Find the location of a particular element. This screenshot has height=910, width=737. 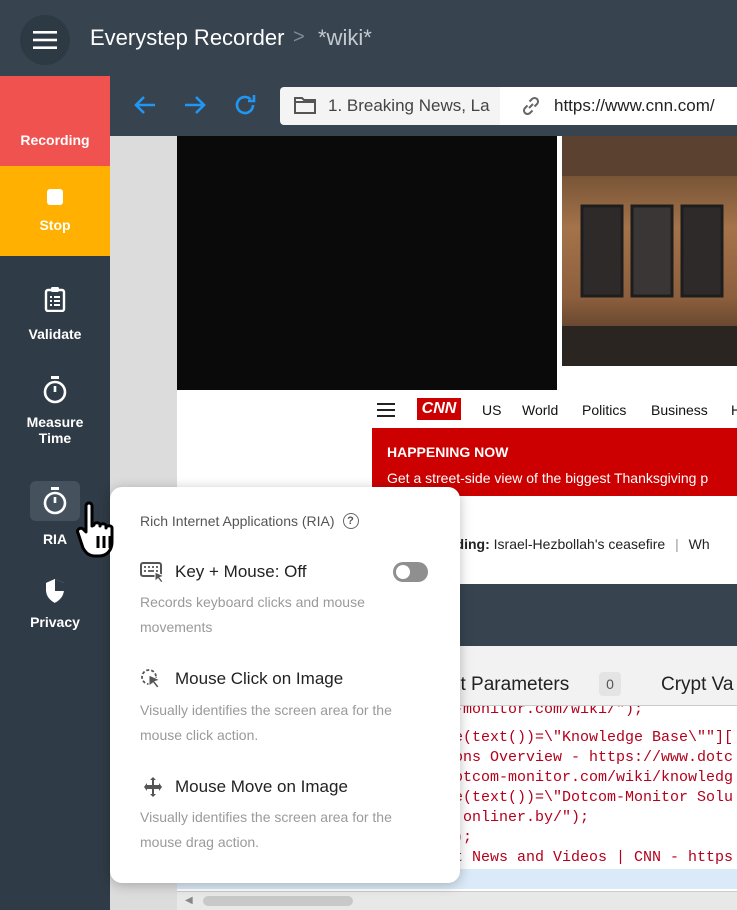

link-icon is located at coordinates (531, 106).